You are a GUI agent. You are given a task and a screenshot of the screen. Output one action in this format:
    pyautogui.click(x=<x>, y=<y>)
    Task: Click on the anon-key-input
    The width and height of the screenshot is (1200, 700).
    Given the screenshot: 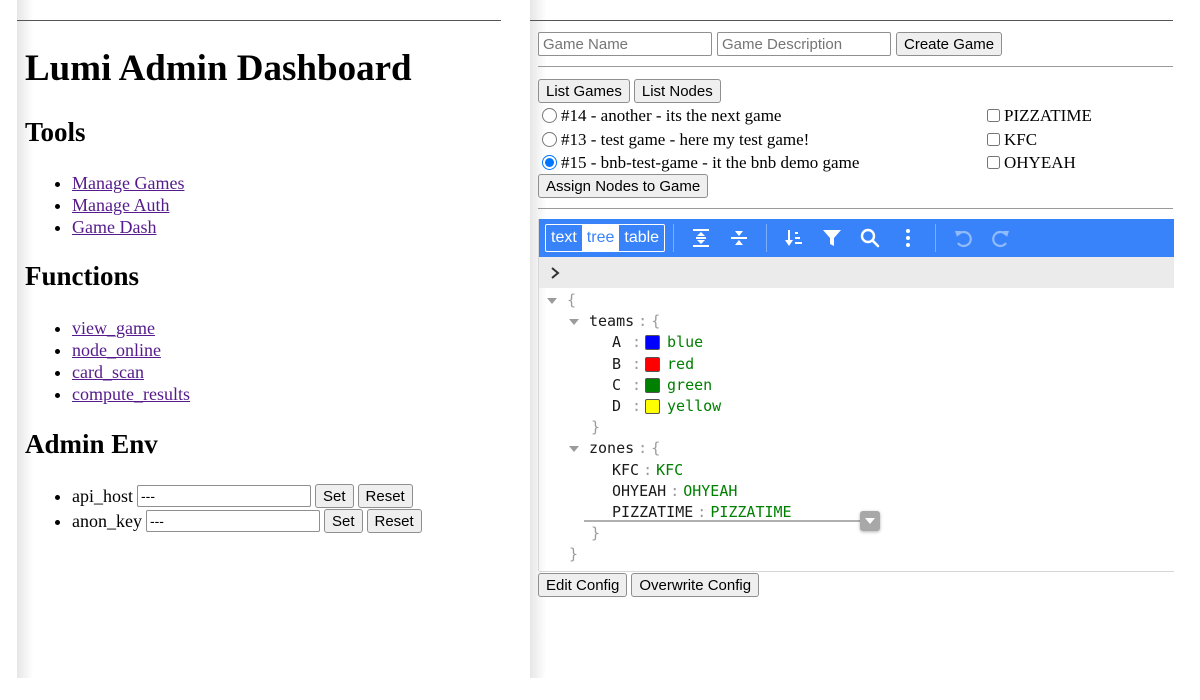 What is the action you would take?
    pyautogui.click(x=232, y=521)
    